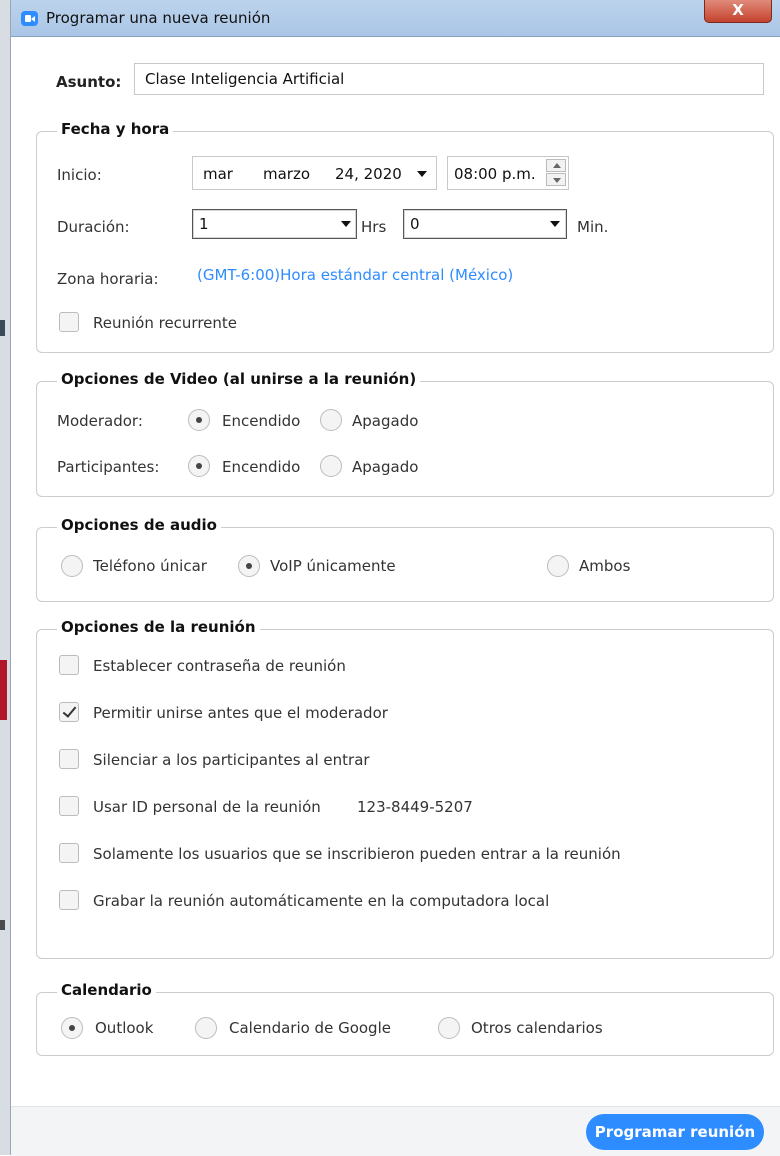 This screenshot has width=780, height=1156. I want to click on personal-id-value: 123-8449-5207, so click(415, 807).